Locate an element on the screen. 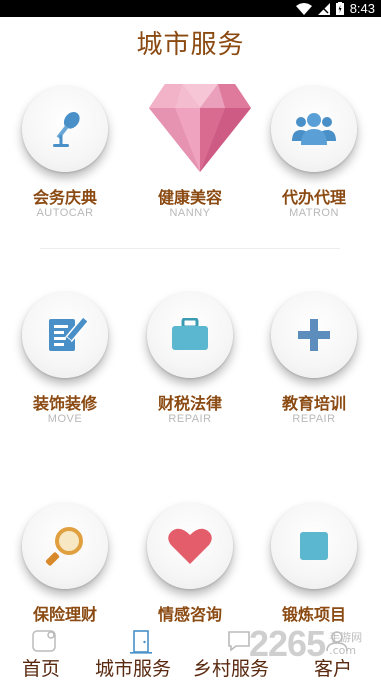 The height and width of the screenshot is (681, 381). bottom-nav: 首页 城市服务 乡村服务 客户 is located at coordinates (190, 652).